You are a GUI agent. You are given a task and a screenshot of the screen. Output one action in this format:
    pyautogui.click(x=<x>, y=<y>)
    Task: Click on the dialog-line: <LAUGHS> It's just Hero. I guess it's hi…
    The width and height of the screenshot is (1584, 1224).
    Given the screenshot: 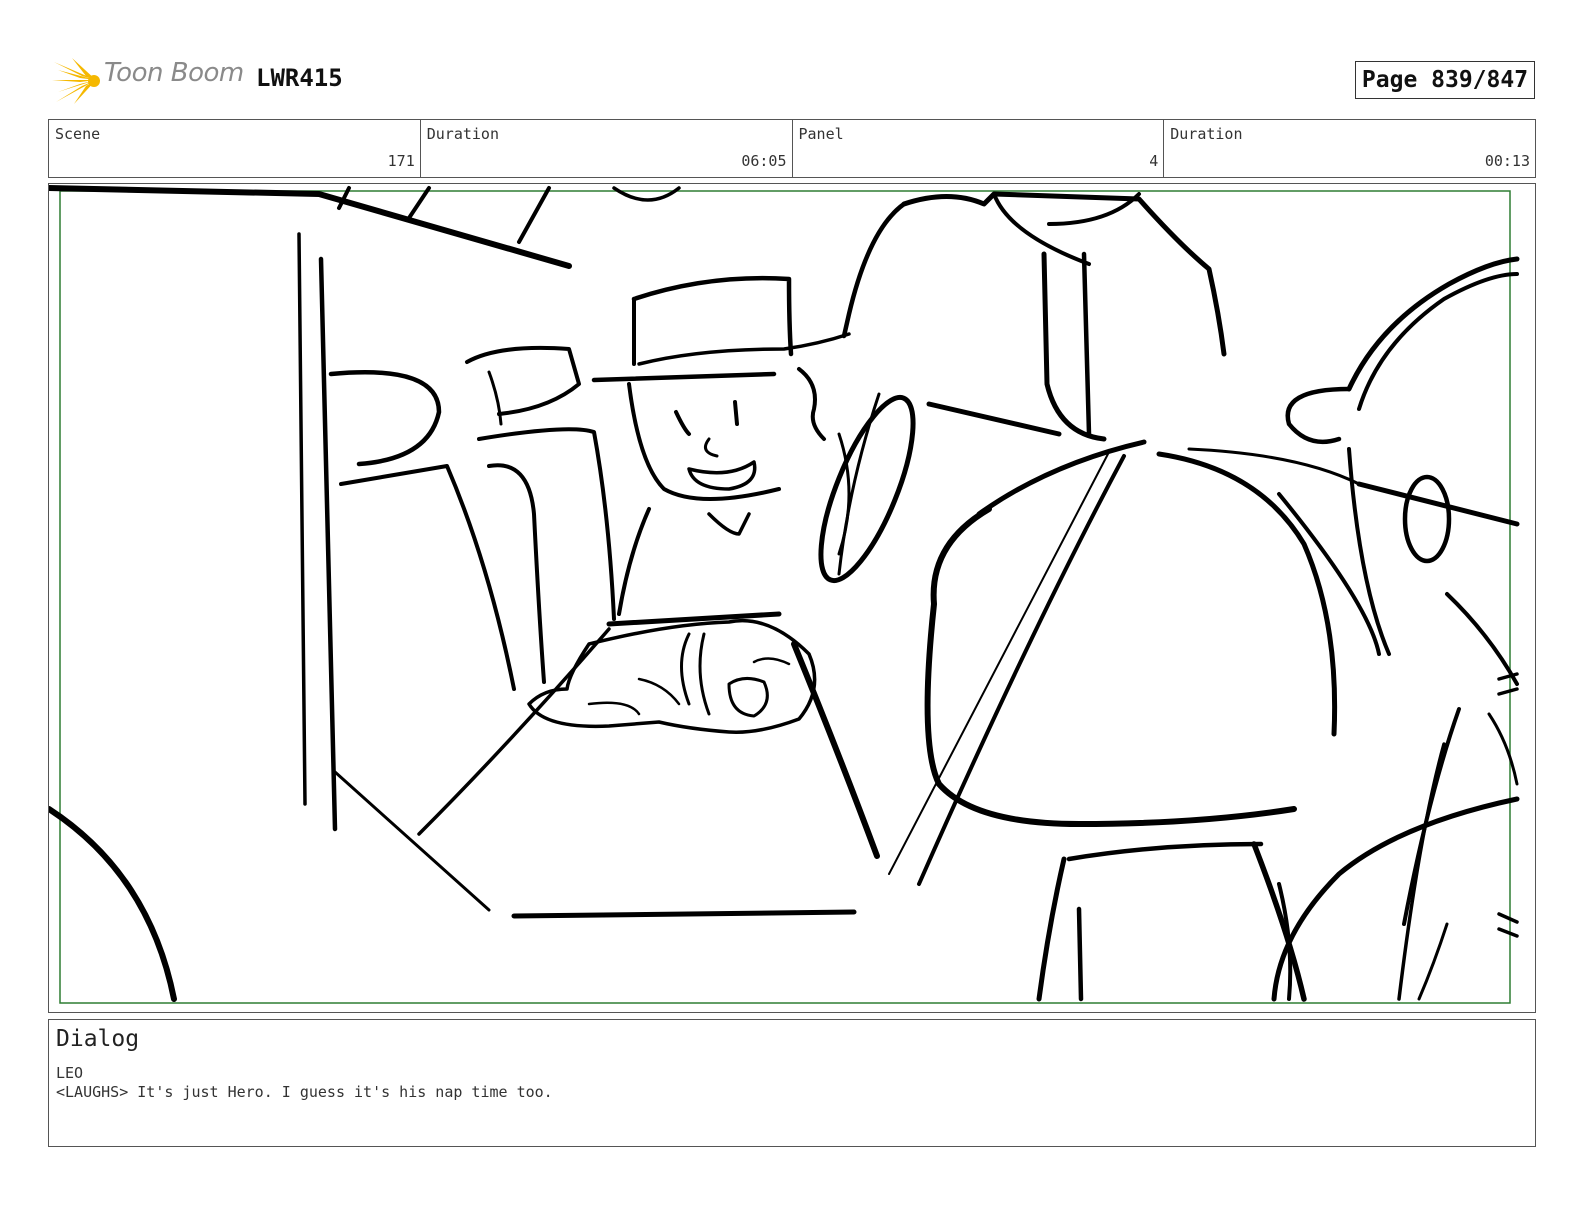 What is the action you would take?
    pyautogui.click(x=304, y=1092)
    